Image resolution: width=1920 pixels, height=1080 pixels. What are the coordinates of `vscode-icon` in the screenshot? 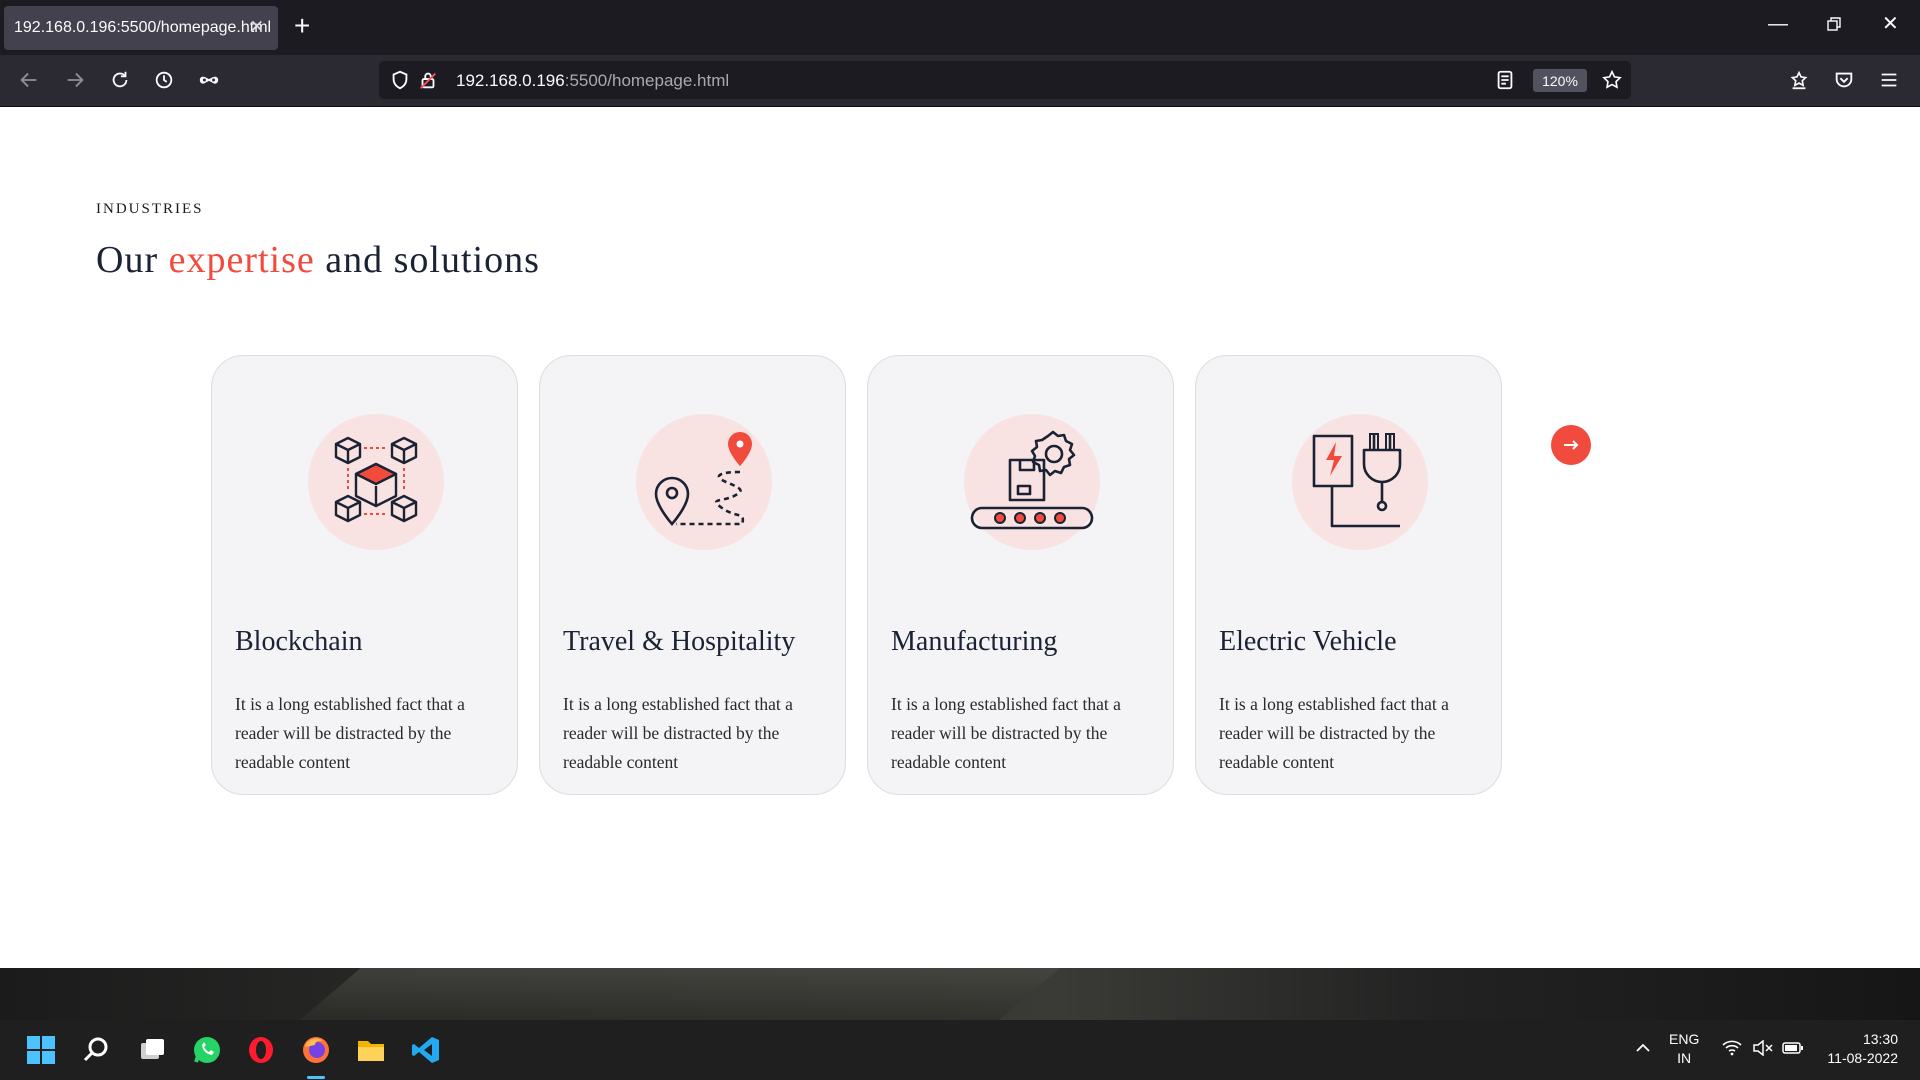 It's located at (426, 1050).